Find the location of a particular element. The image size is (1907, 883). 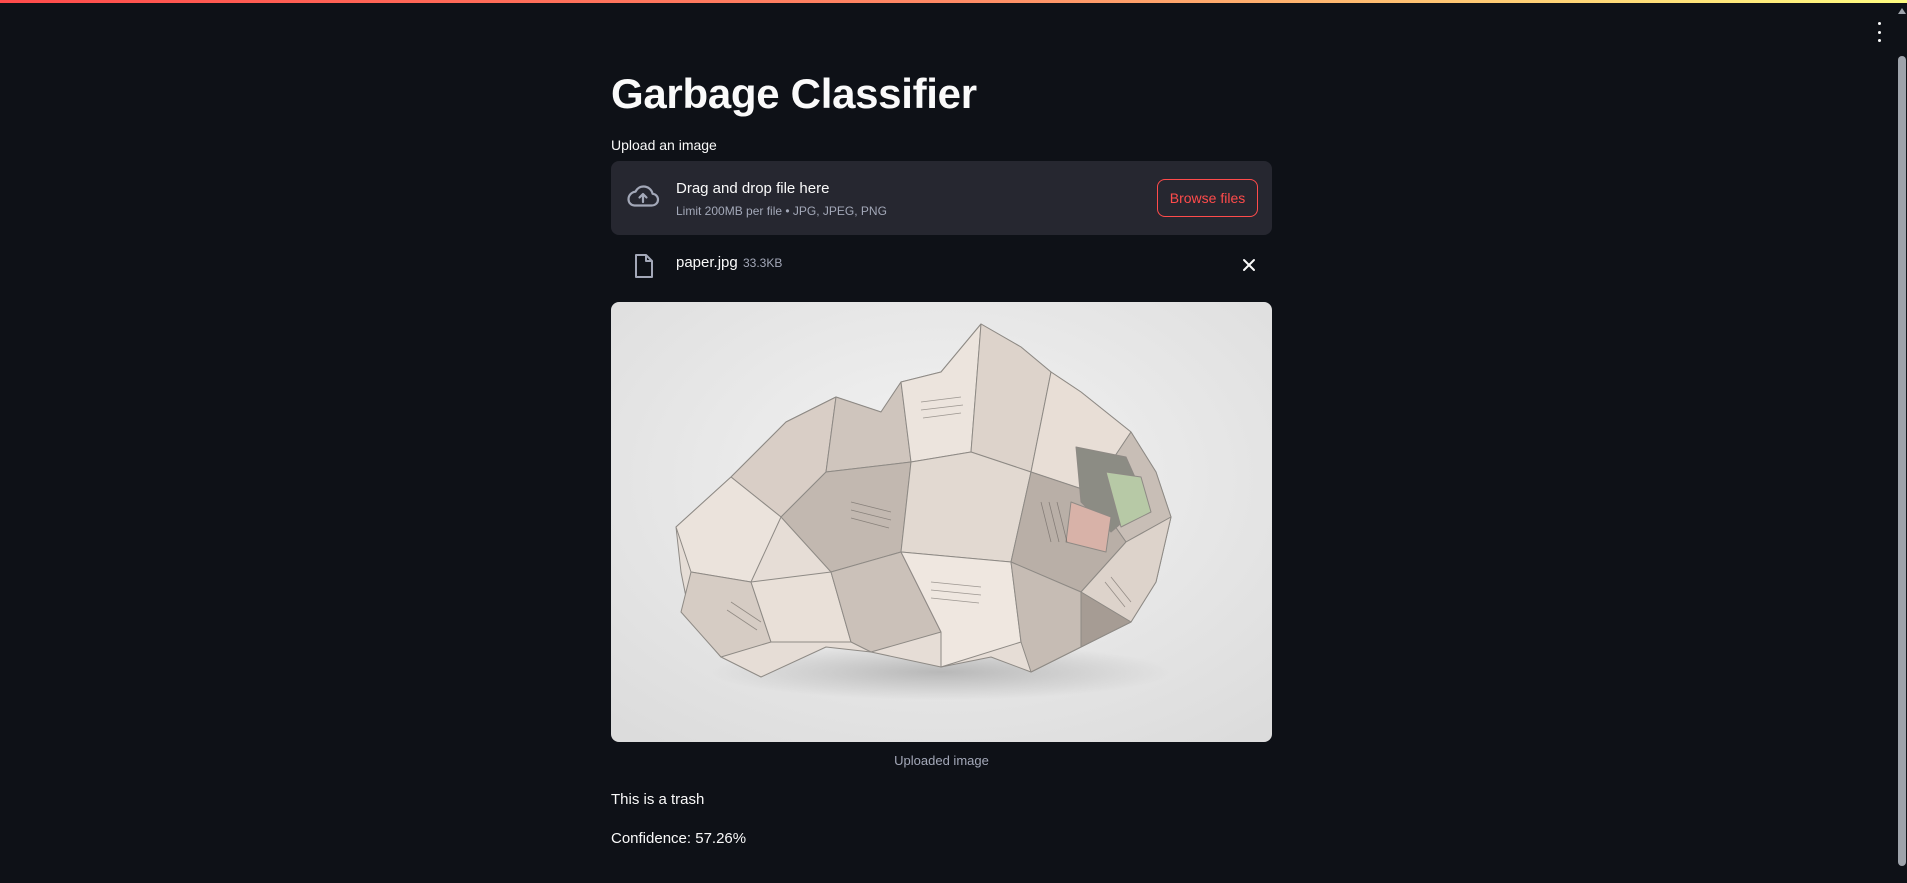

page-scrollbar is located at coordinates (1902, 443).